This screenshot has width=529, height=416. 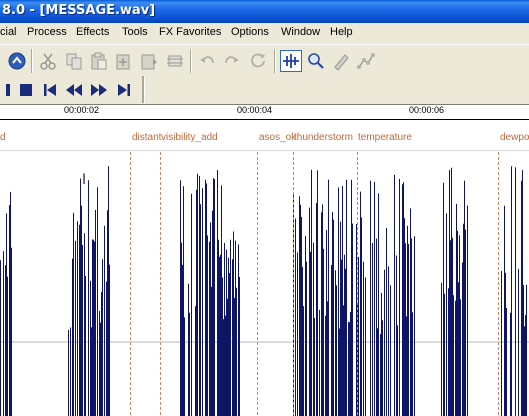 I want to click on menu-options: Options, so click(x=250, y=32).